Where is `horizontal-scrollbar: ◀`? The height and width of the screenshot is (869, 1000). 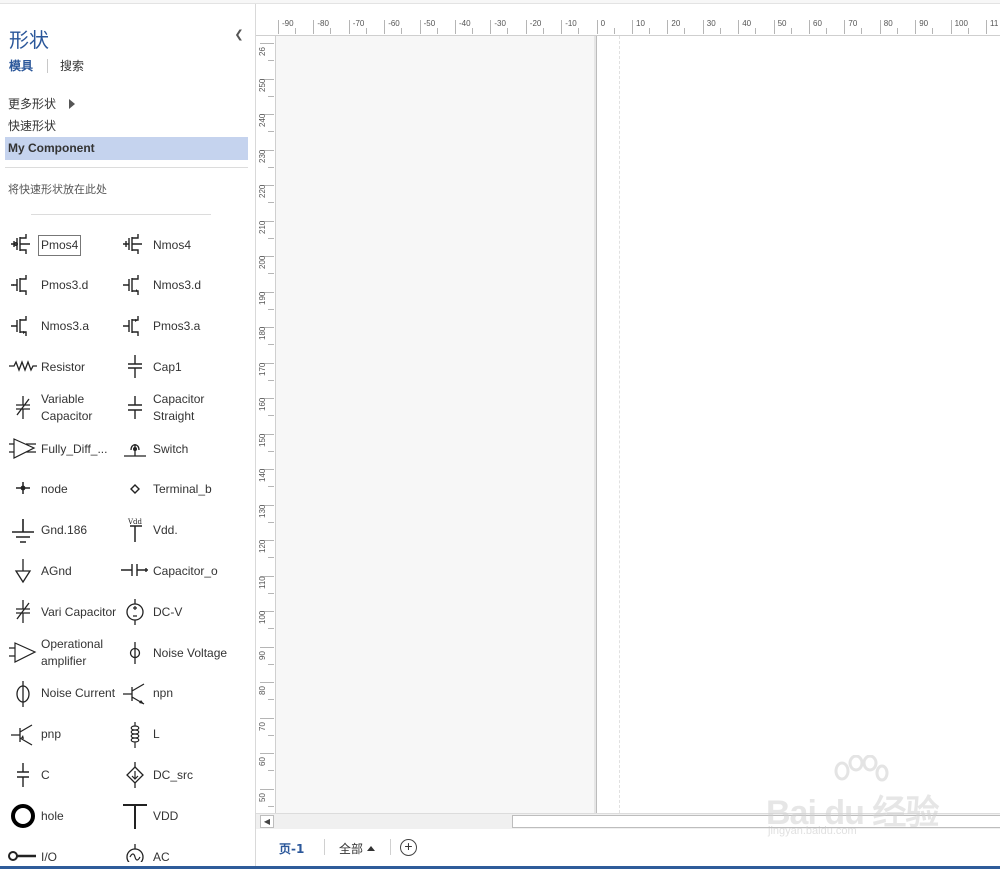 horizontal-scrollbar: ◀ is located at coordinates (628, 821).